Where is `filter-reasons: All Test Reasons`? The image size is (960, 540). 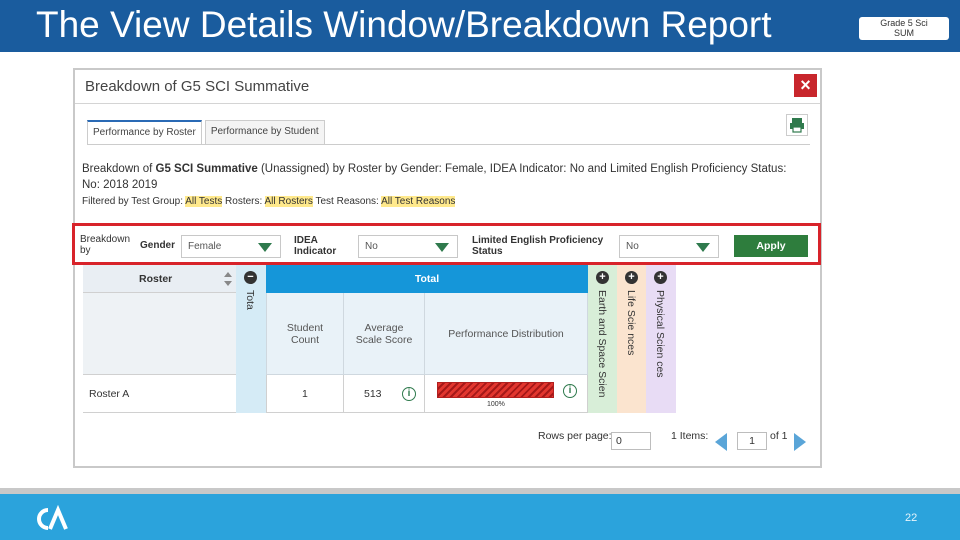 filter-reasons: All Test Reasons is located at coordinates (418, 201).